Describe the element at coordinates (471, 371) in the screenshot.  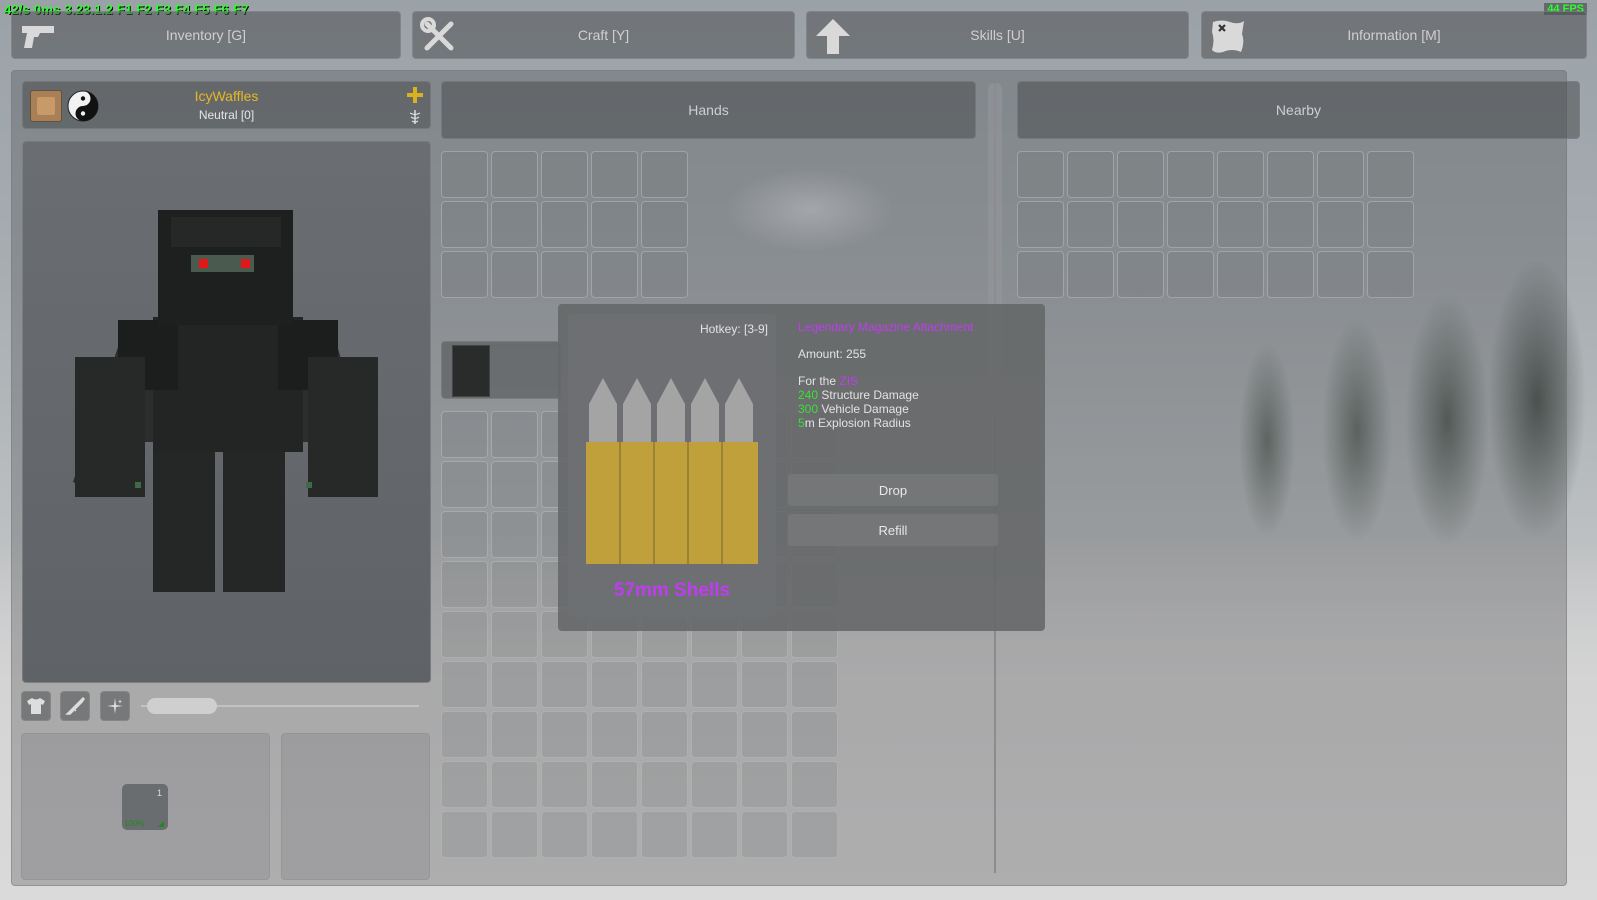
I see `backpack-icon` at that location.